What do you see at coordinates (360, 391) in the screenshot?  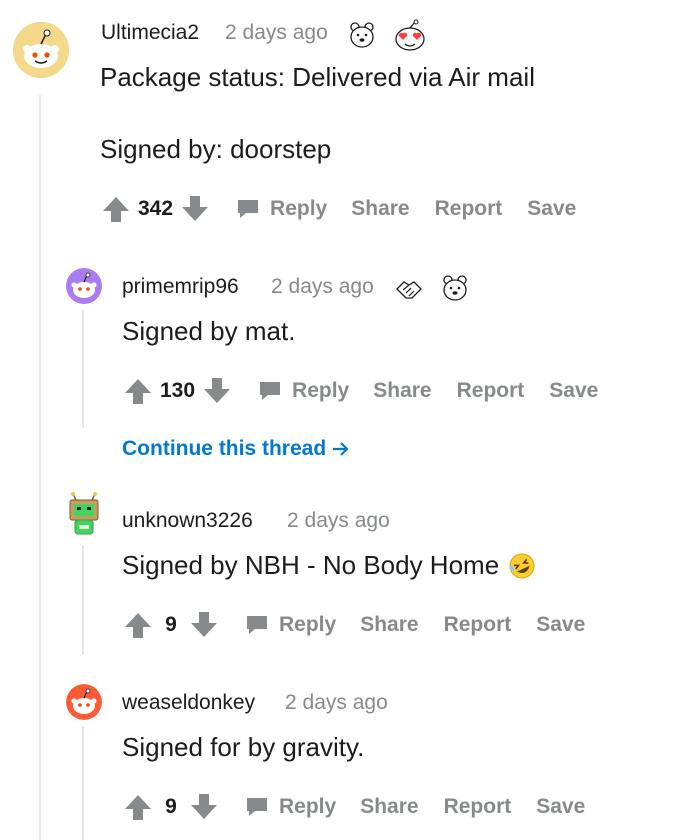 I see `comment-actions: 130 Reply Share Report Save` at bounding box center [360, 391].